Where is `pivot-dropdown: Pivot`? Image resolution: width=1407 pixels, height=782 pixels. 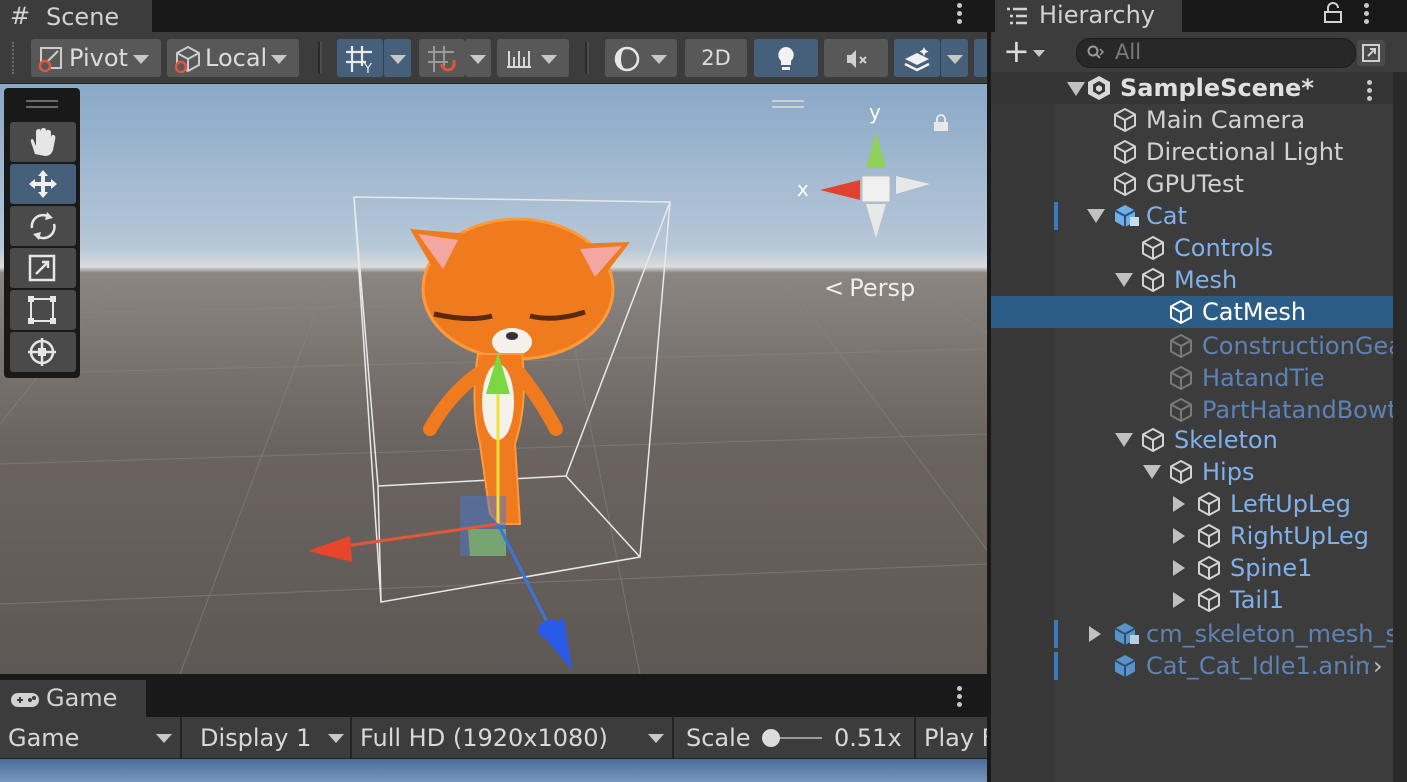
pivot-dropdown: Pivot is located at coordinates (96, 58).